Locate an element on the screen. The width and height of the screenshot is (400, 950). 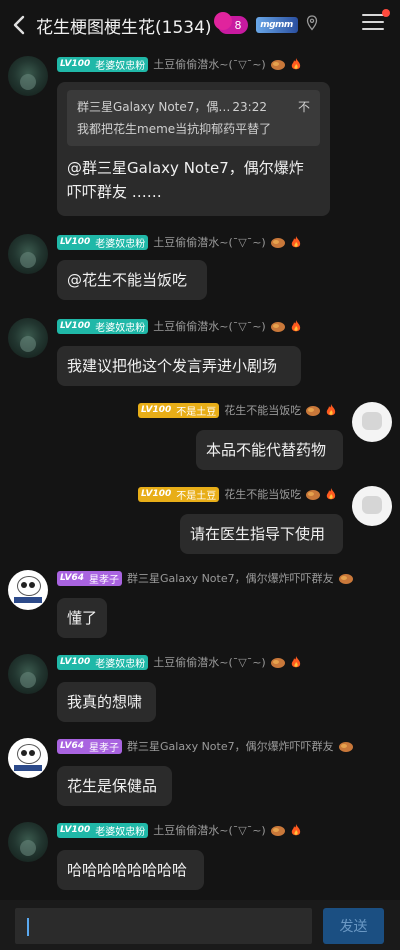
chevron-left-icon is located at coordinates (19, 25).